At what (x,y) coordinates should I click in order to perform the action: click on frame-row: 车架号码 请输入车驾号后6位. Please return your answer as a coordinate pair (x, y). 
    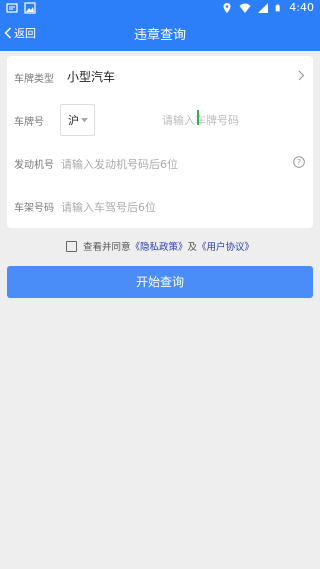
    Looking at the image, I should click on (160, 206).